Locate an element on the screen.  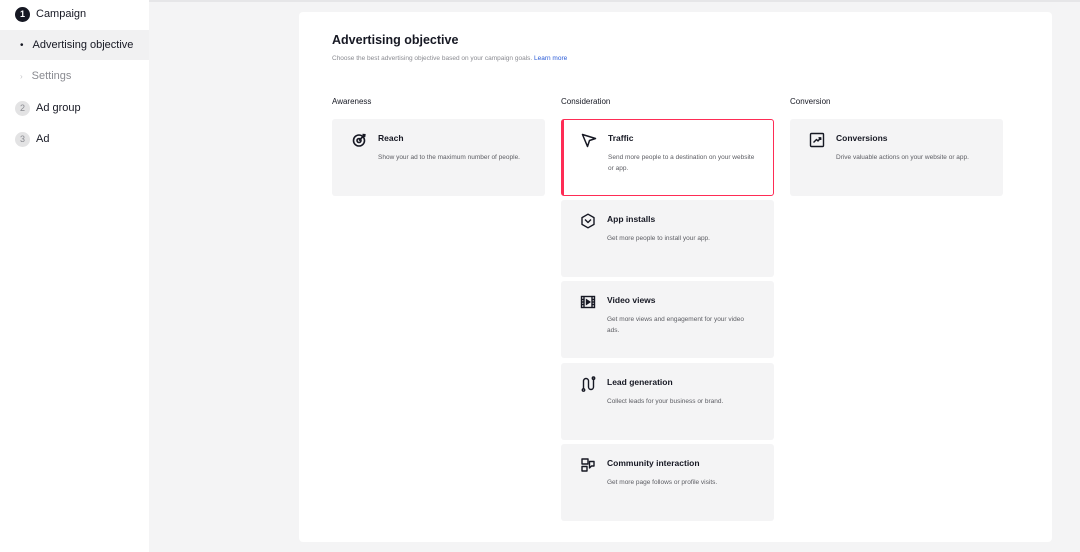
card-title: App installs is located at coordinates (631, 219).